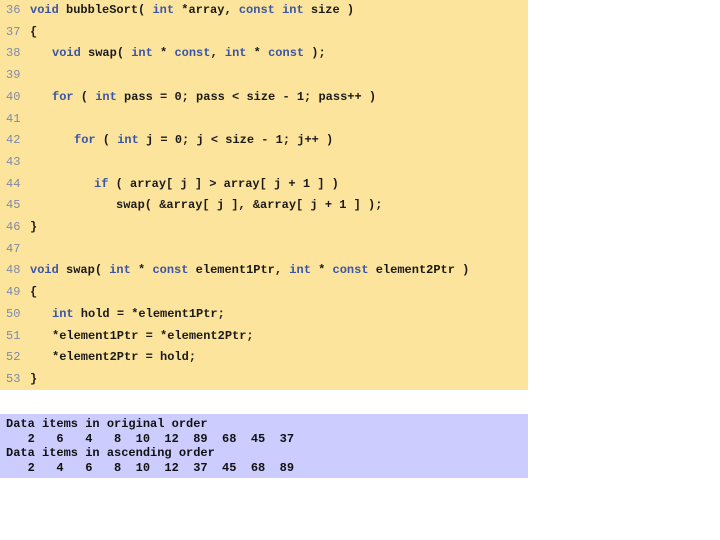 The width and height of the screenshot is (720, 540). I want to click on code-line: 37 {, so click(18, 35).